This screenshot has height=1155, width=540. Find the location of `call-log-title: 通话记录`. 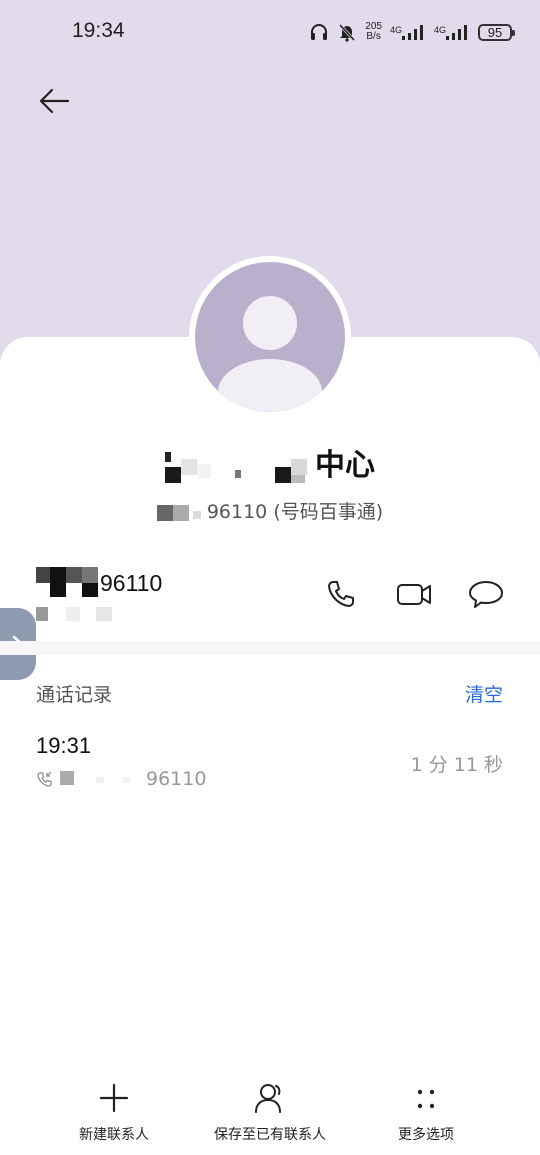

call-log-title: 通话记录 is located at coordinates (74, 695).